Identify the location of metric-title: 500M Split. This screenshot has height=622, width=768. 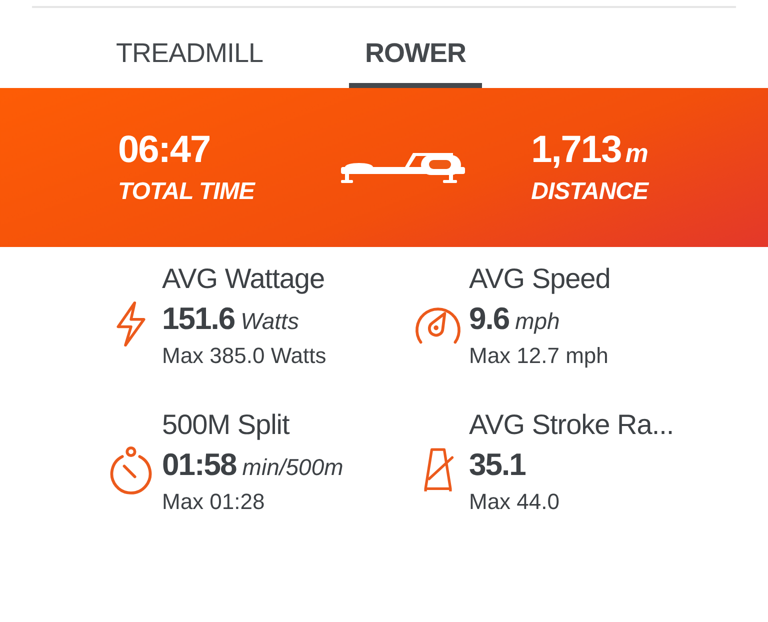
(226, 425).